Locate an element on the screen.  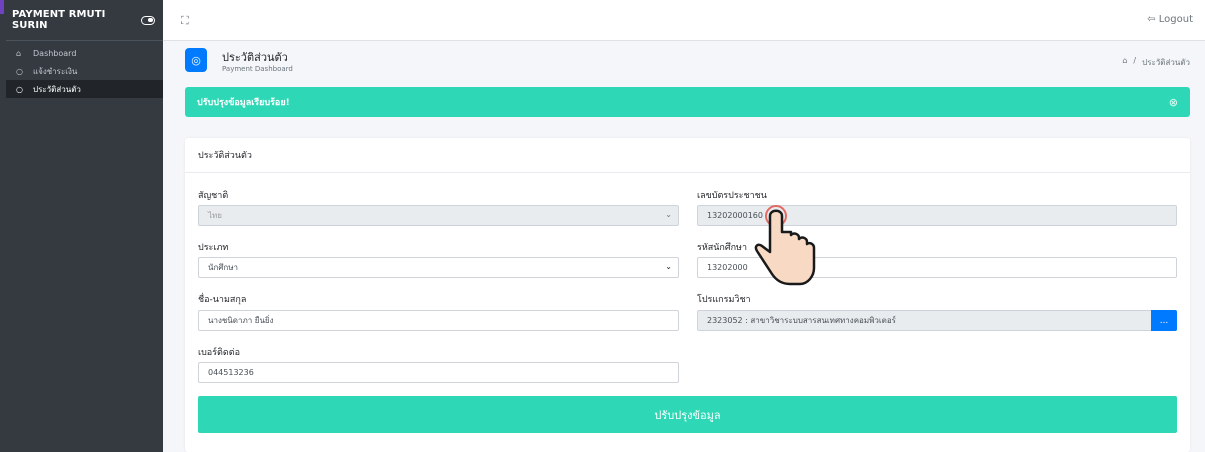
page-title: ประวัติส่วนตัว is located at coordinates (255, 57).